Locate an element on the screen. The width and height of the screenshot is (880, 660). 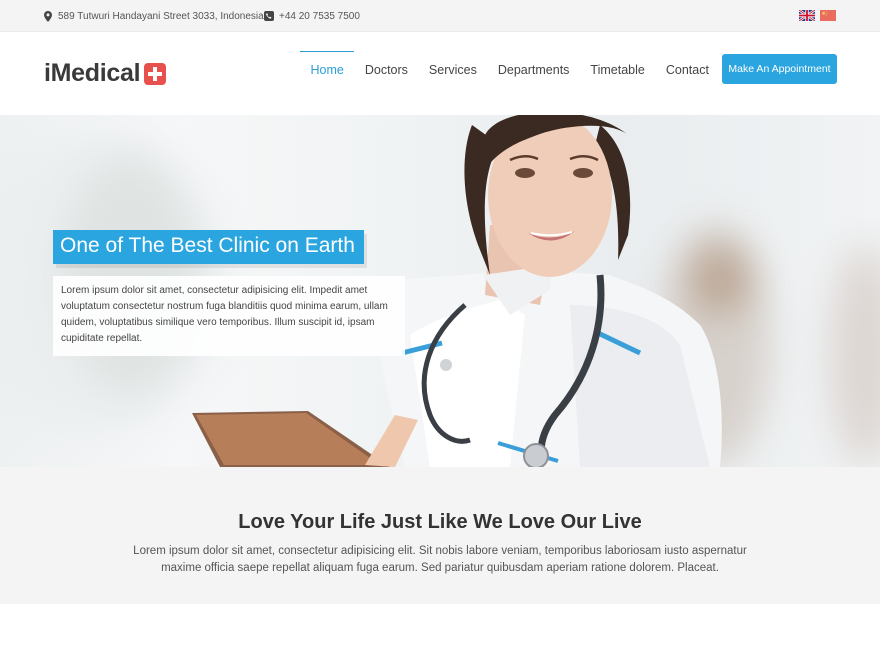
china-flag-icon is located at coordinates (828, 15).